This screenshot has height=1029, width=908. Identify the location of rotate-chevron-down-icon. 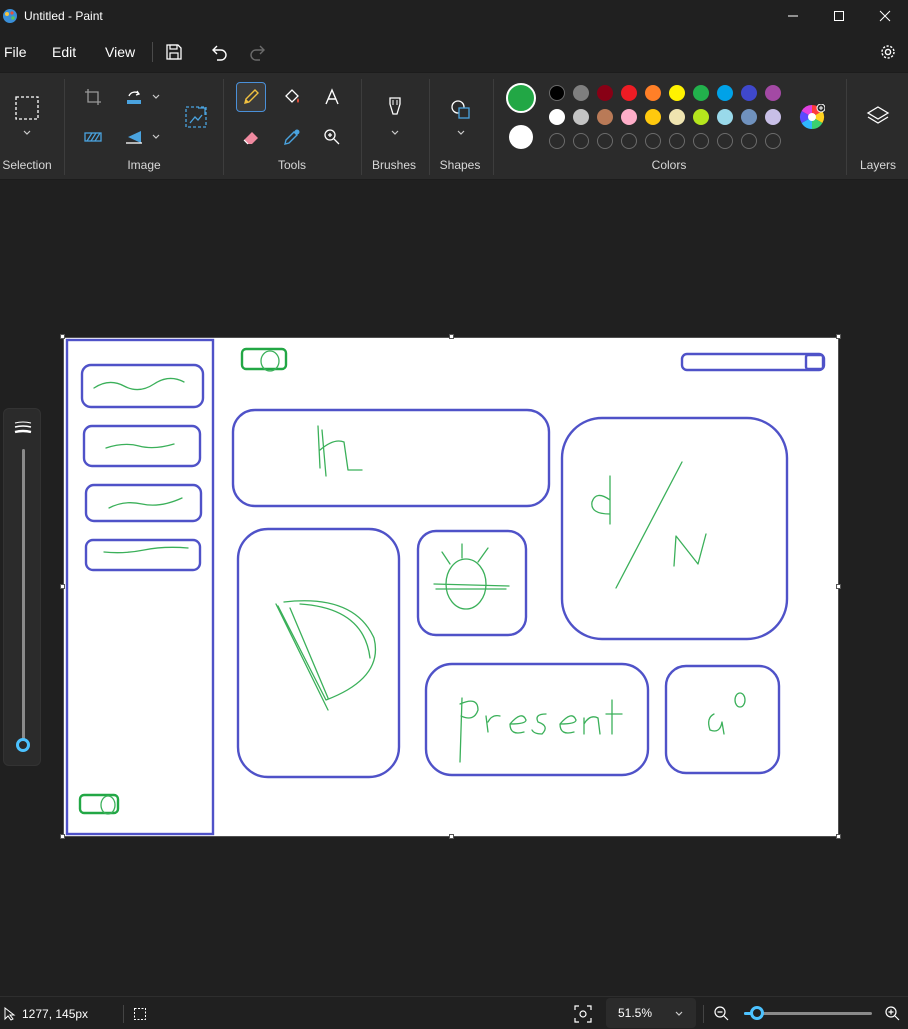
(156, 97).